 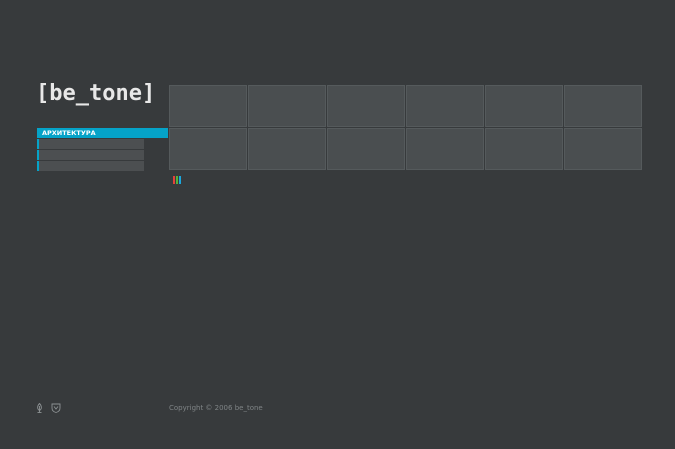 I want to click on color-bars, so click(x=177, y=180).